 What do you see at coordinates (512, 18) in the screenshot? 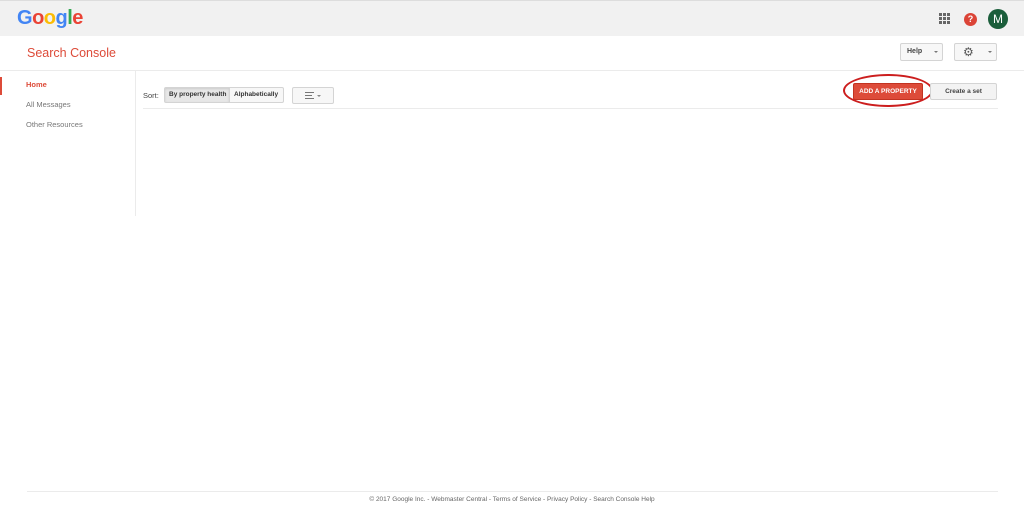
I see `top-bar: Google ? M` at bounding box center [512, 18].